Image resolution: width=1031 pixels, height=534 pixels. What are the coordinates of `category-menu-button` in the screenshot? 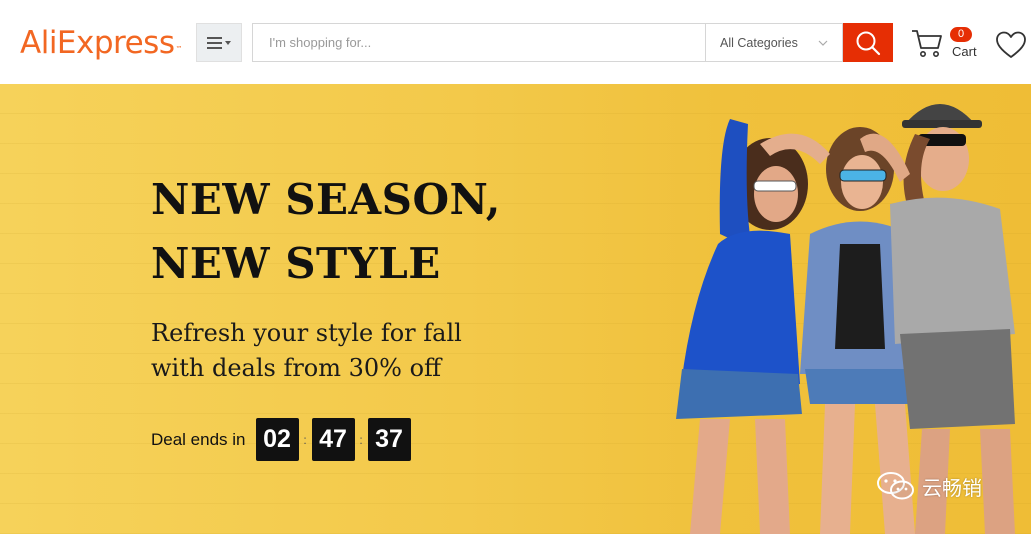 It's located at (219, 42).